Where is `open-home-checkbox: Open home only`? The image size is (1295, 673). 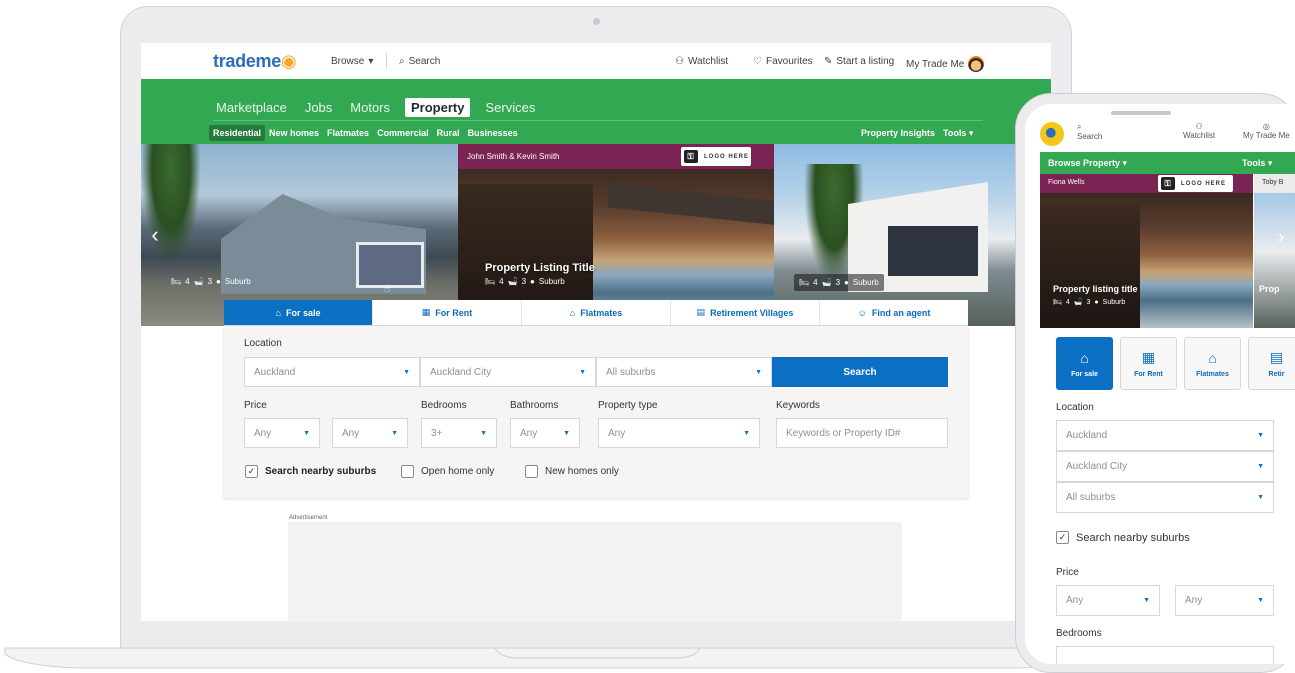 open-home-checkbox: Open home only is located at coordinates (447, 471).